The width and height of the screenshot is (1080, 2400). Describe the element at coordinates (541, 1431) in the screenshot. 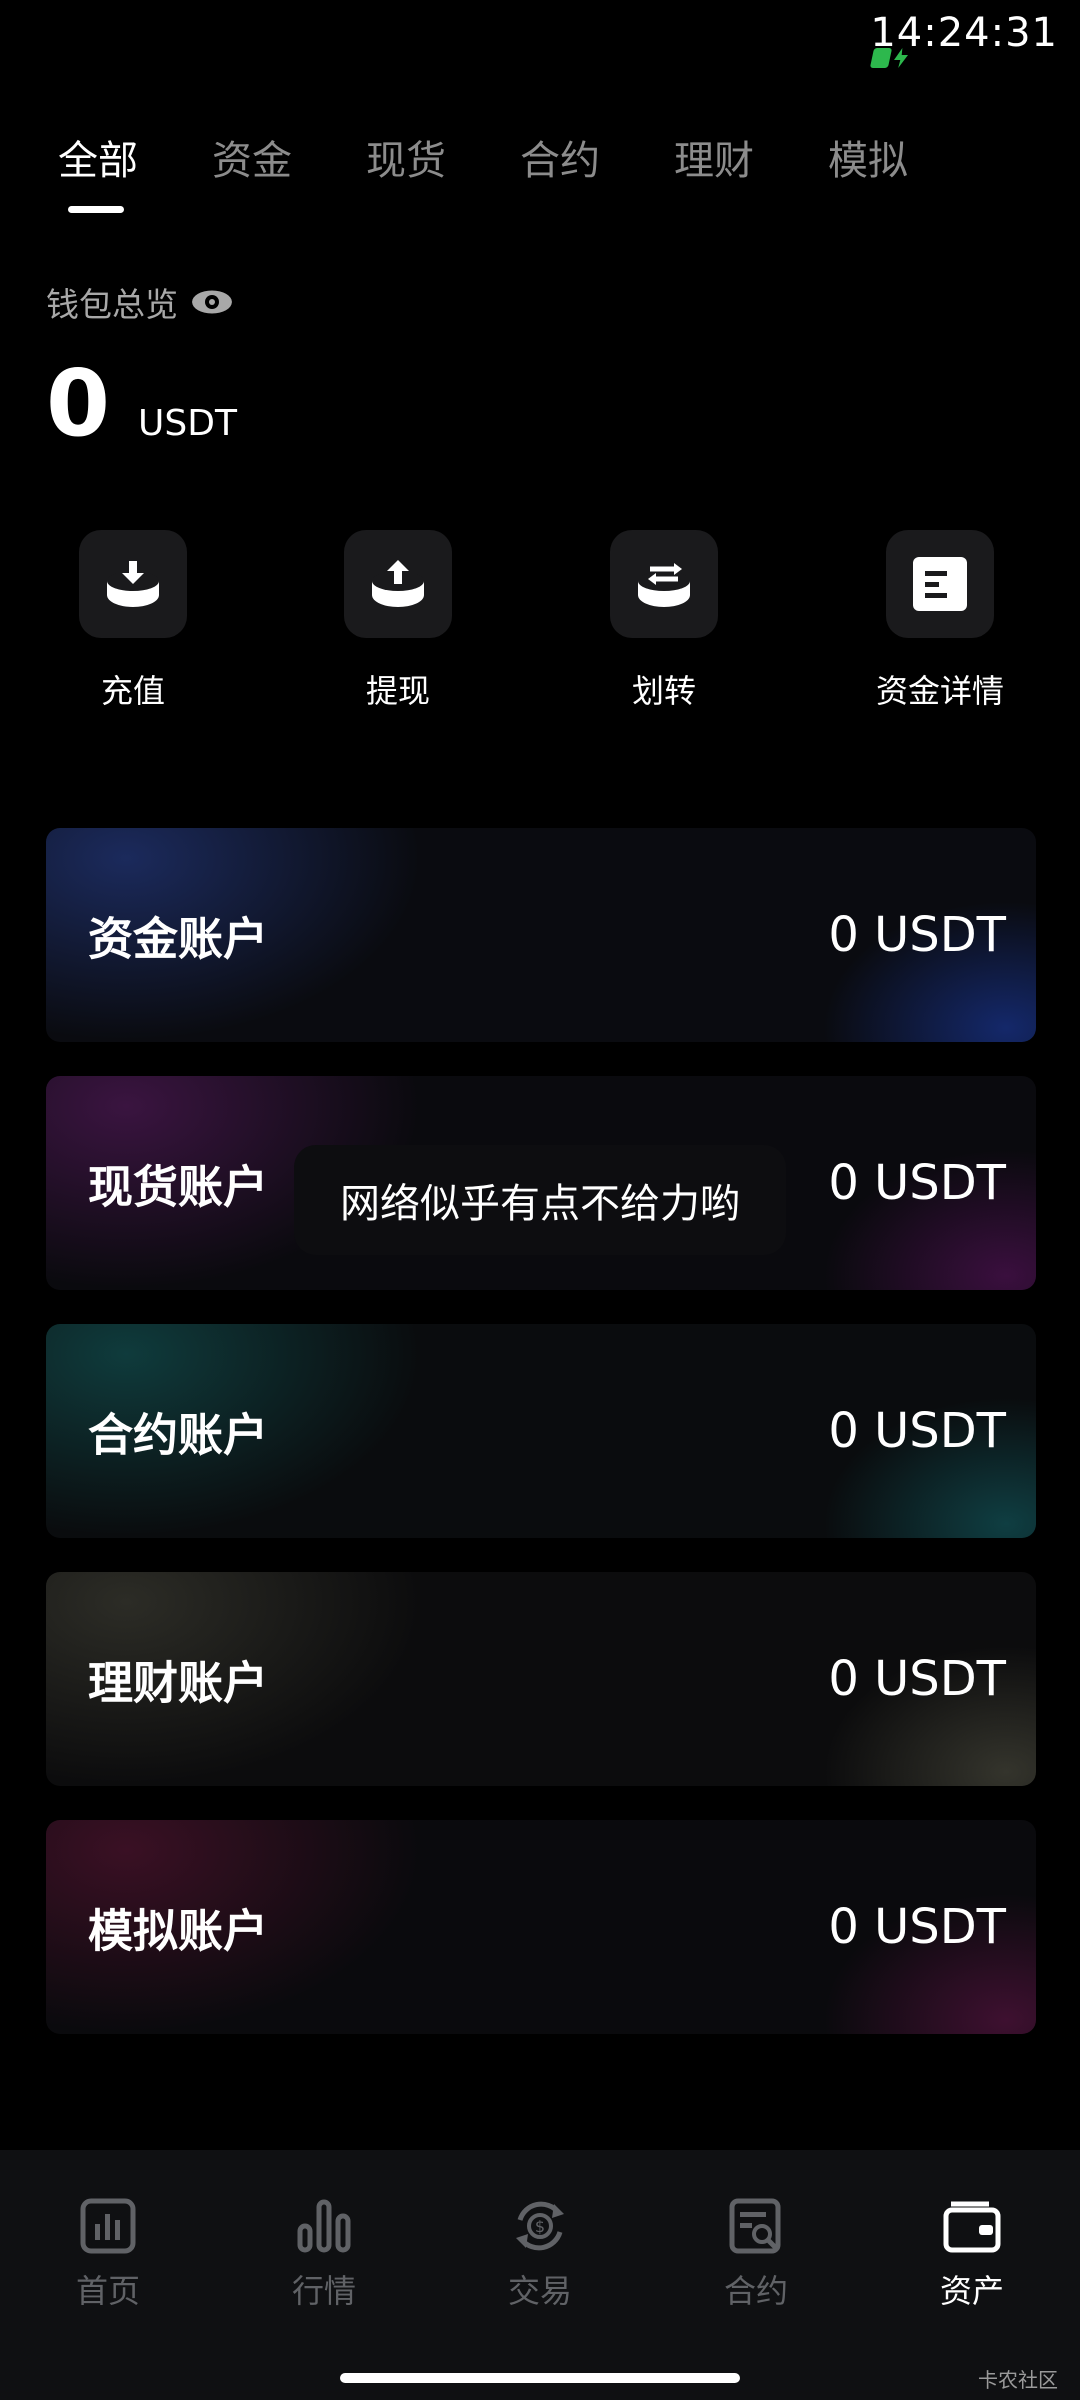

I see `account-card-contract: 合约账户 0 USDT` at that location.